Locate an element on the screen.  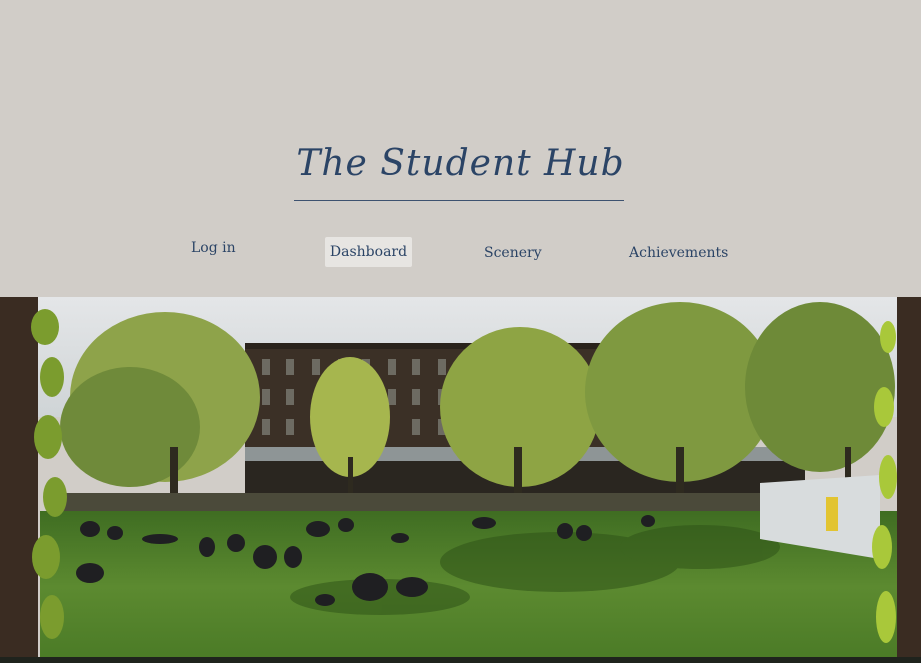
nav-achievements: Achievements is located at coordinates (678, 253).